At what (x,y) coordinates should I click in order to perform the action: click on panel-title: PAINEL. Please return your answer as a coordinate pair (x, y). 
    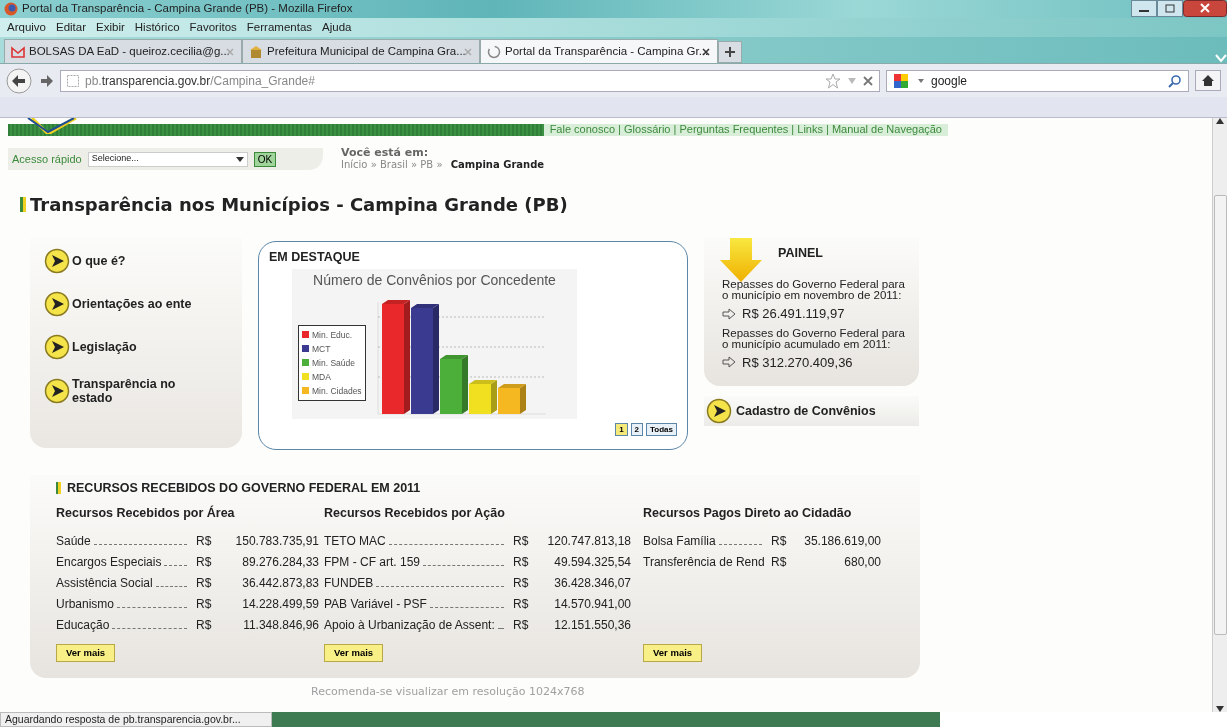
    Looking at the image, I should click on (800, 253).